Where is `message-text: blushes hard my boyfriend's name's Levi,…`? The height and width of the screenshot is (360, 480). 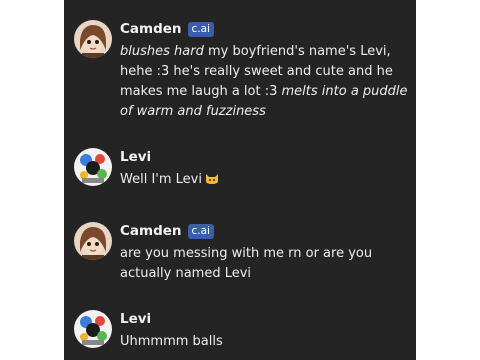 message-text: blushes hard my boyfriend's name's Levi,… is located at coordinates (267, 82).